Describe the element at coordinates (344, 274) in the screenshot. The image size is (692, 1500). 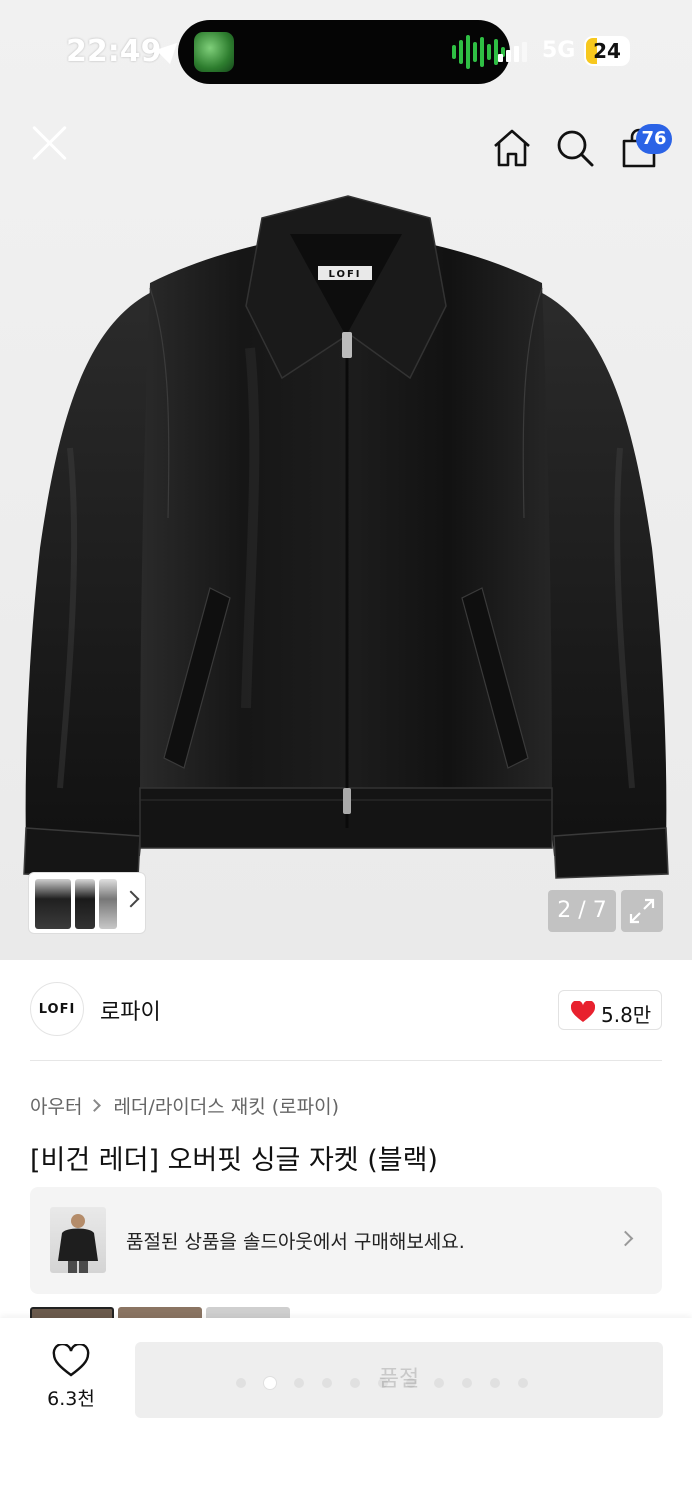
I see `jacket-brand-label: LOFI` at that location.